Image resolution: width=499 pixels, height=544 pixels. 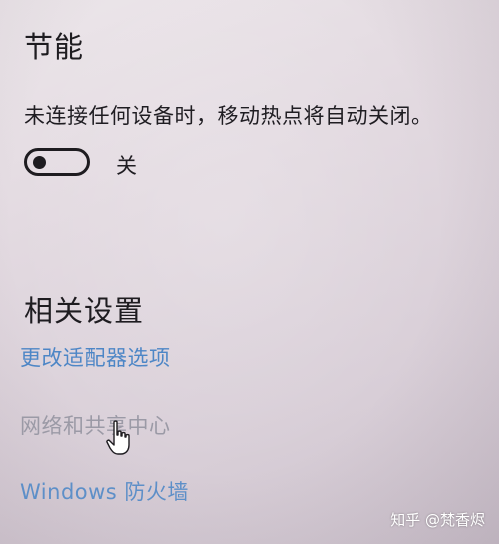 What do you see at coordinates (54, 47) in the screenshot?
I see `energy-saving-title: 节能` at bounding box center [54, 47].